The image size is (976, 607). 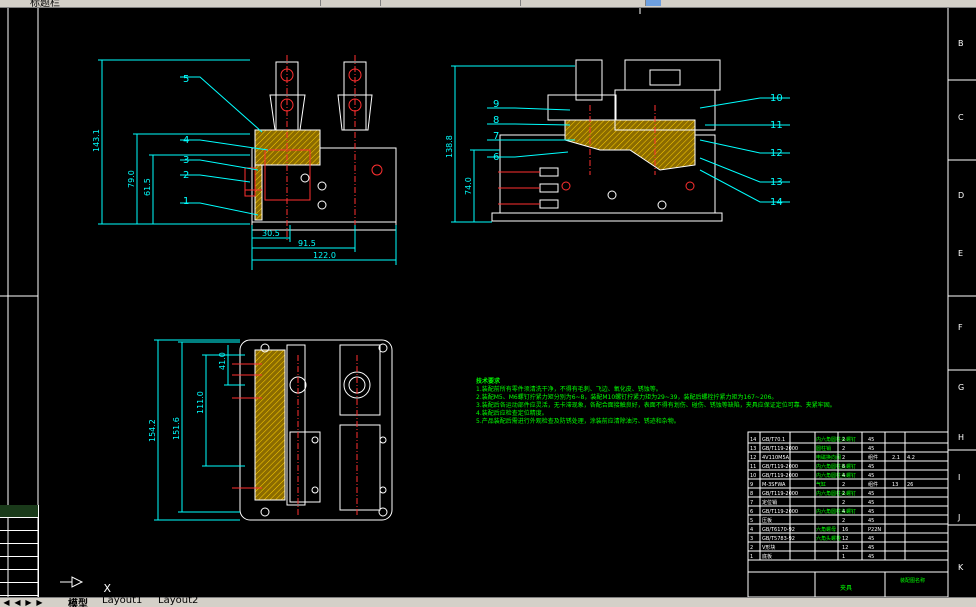 I want to click on notes-line: 1.装配前所有零件须清洗干净，不得有毛刺、飞边、氧化皮、锈蚀等。, so click(x=569, y=389).